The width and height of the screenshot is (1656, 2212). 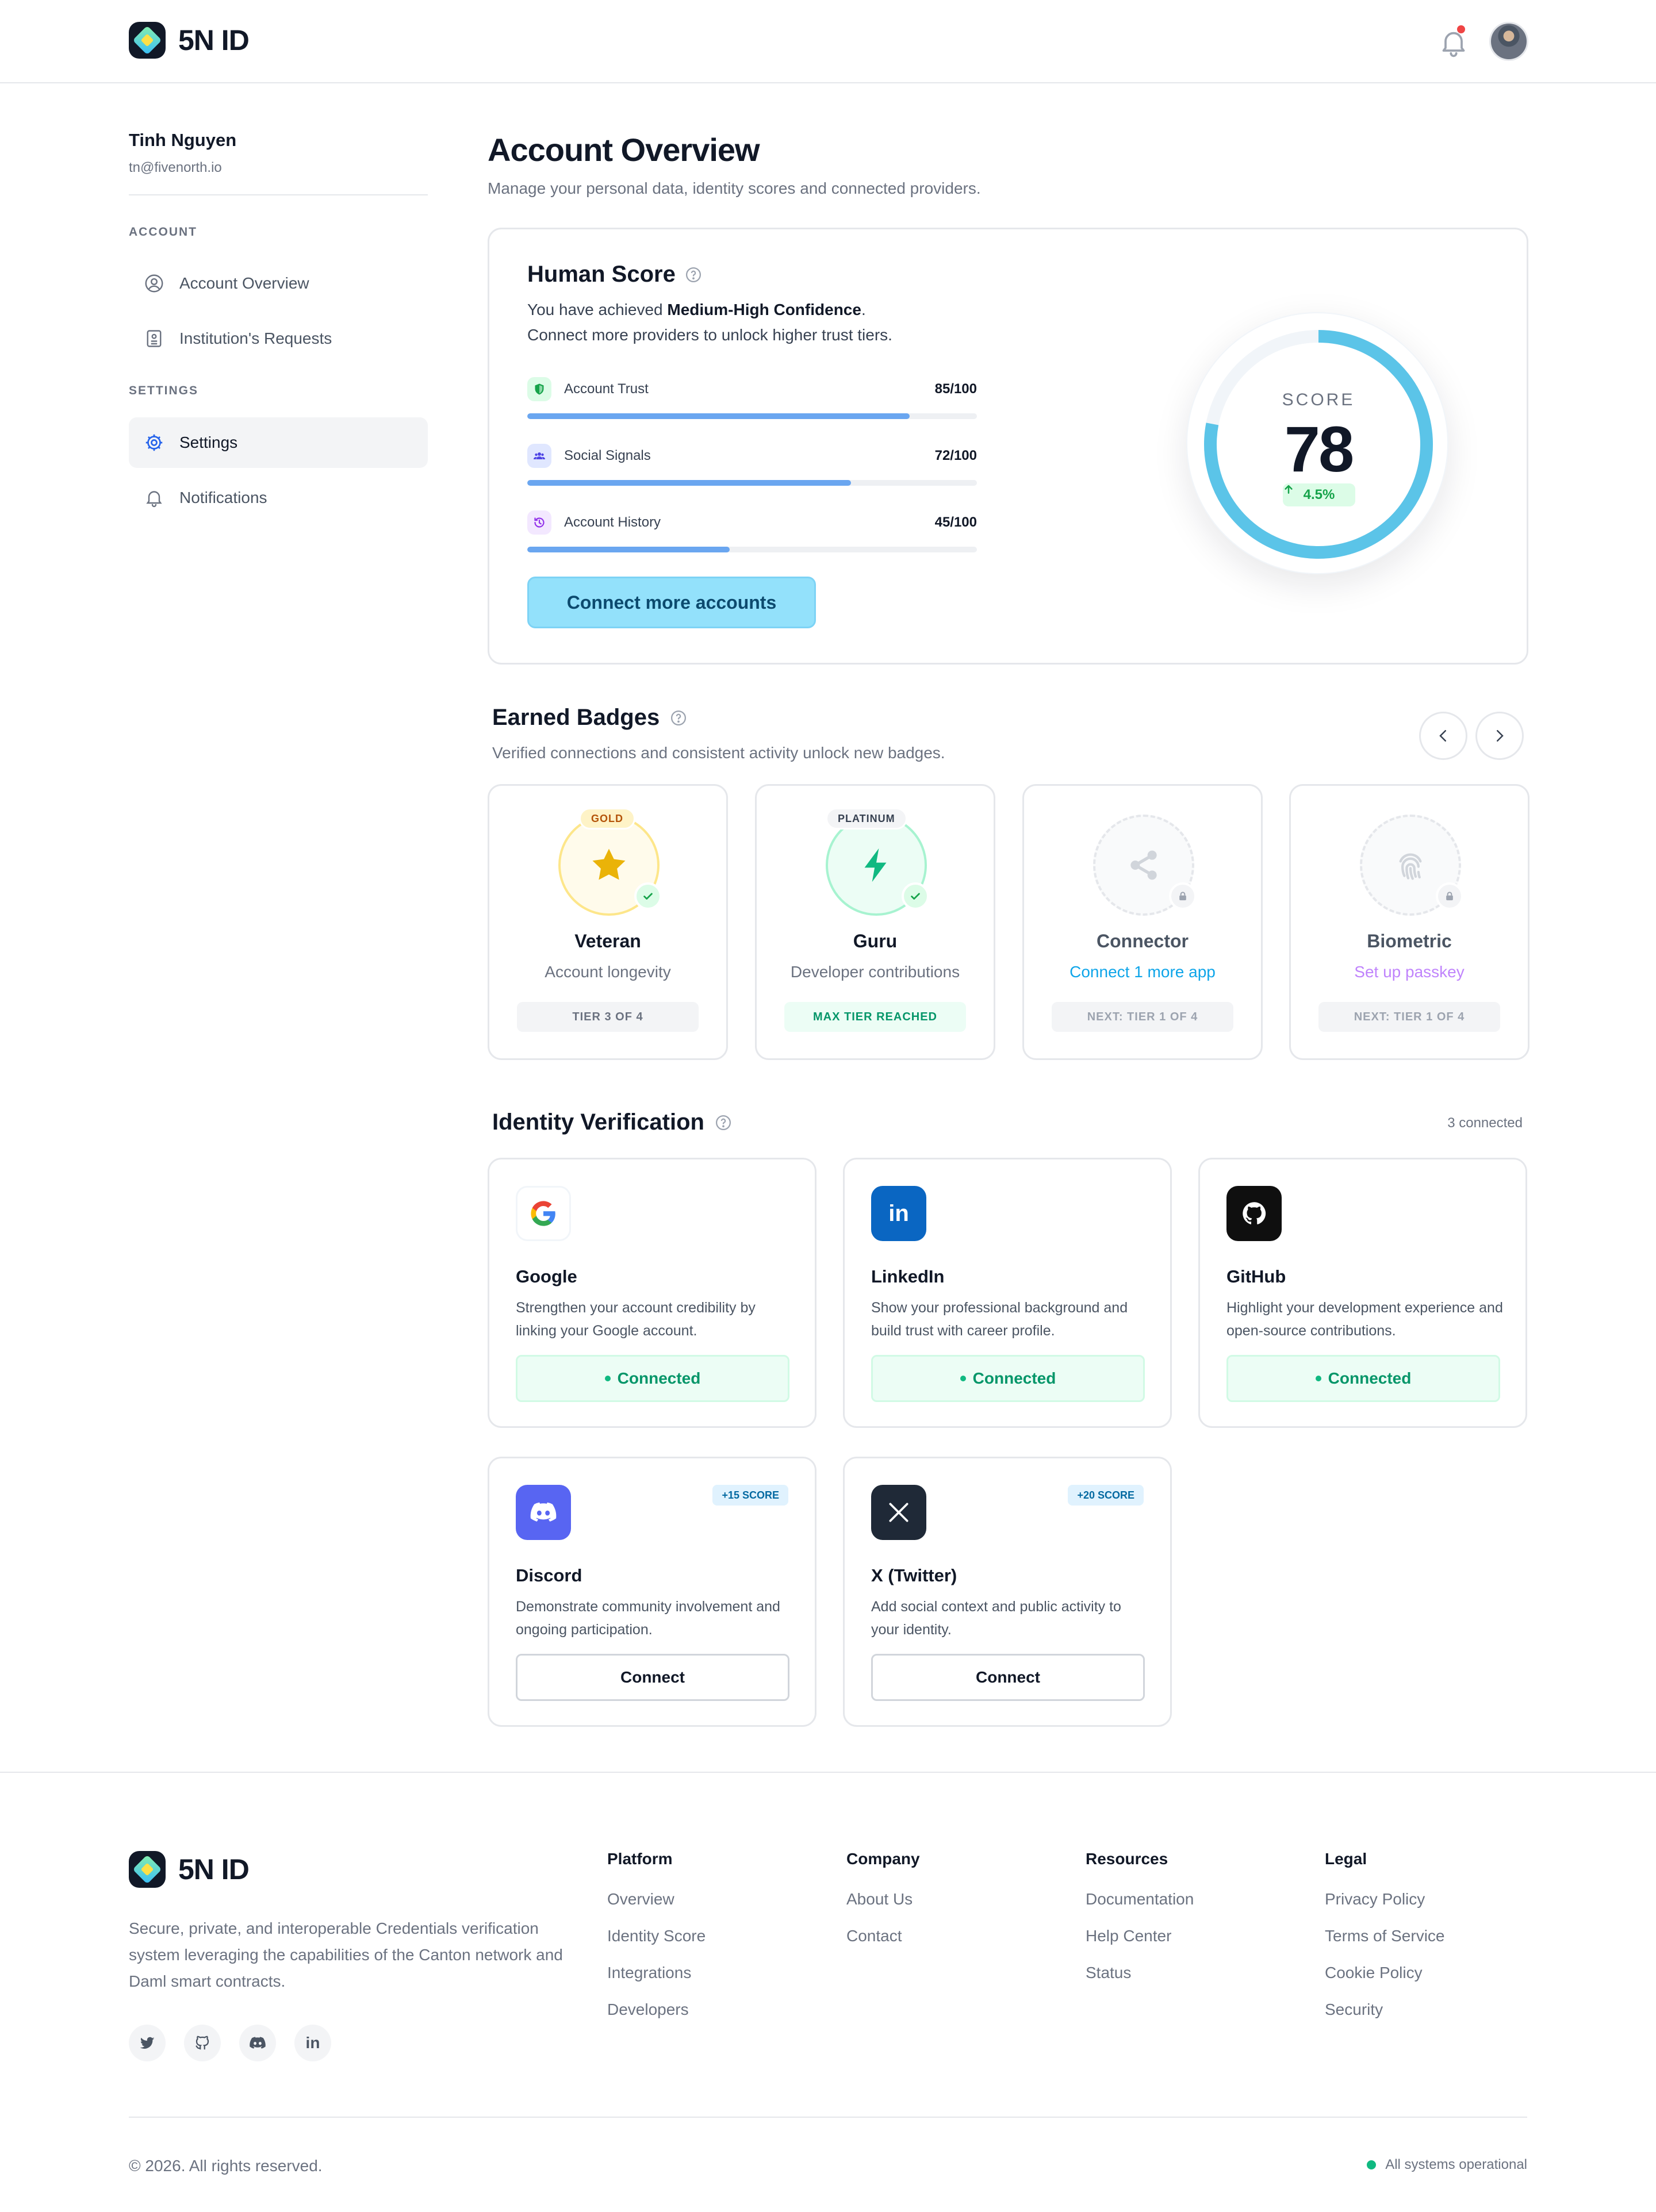 What do you see at coordinates (1142, 972) in the screenshot?
I see `badge-description: Connect 1 more app` at bounding box center [1142, 972].